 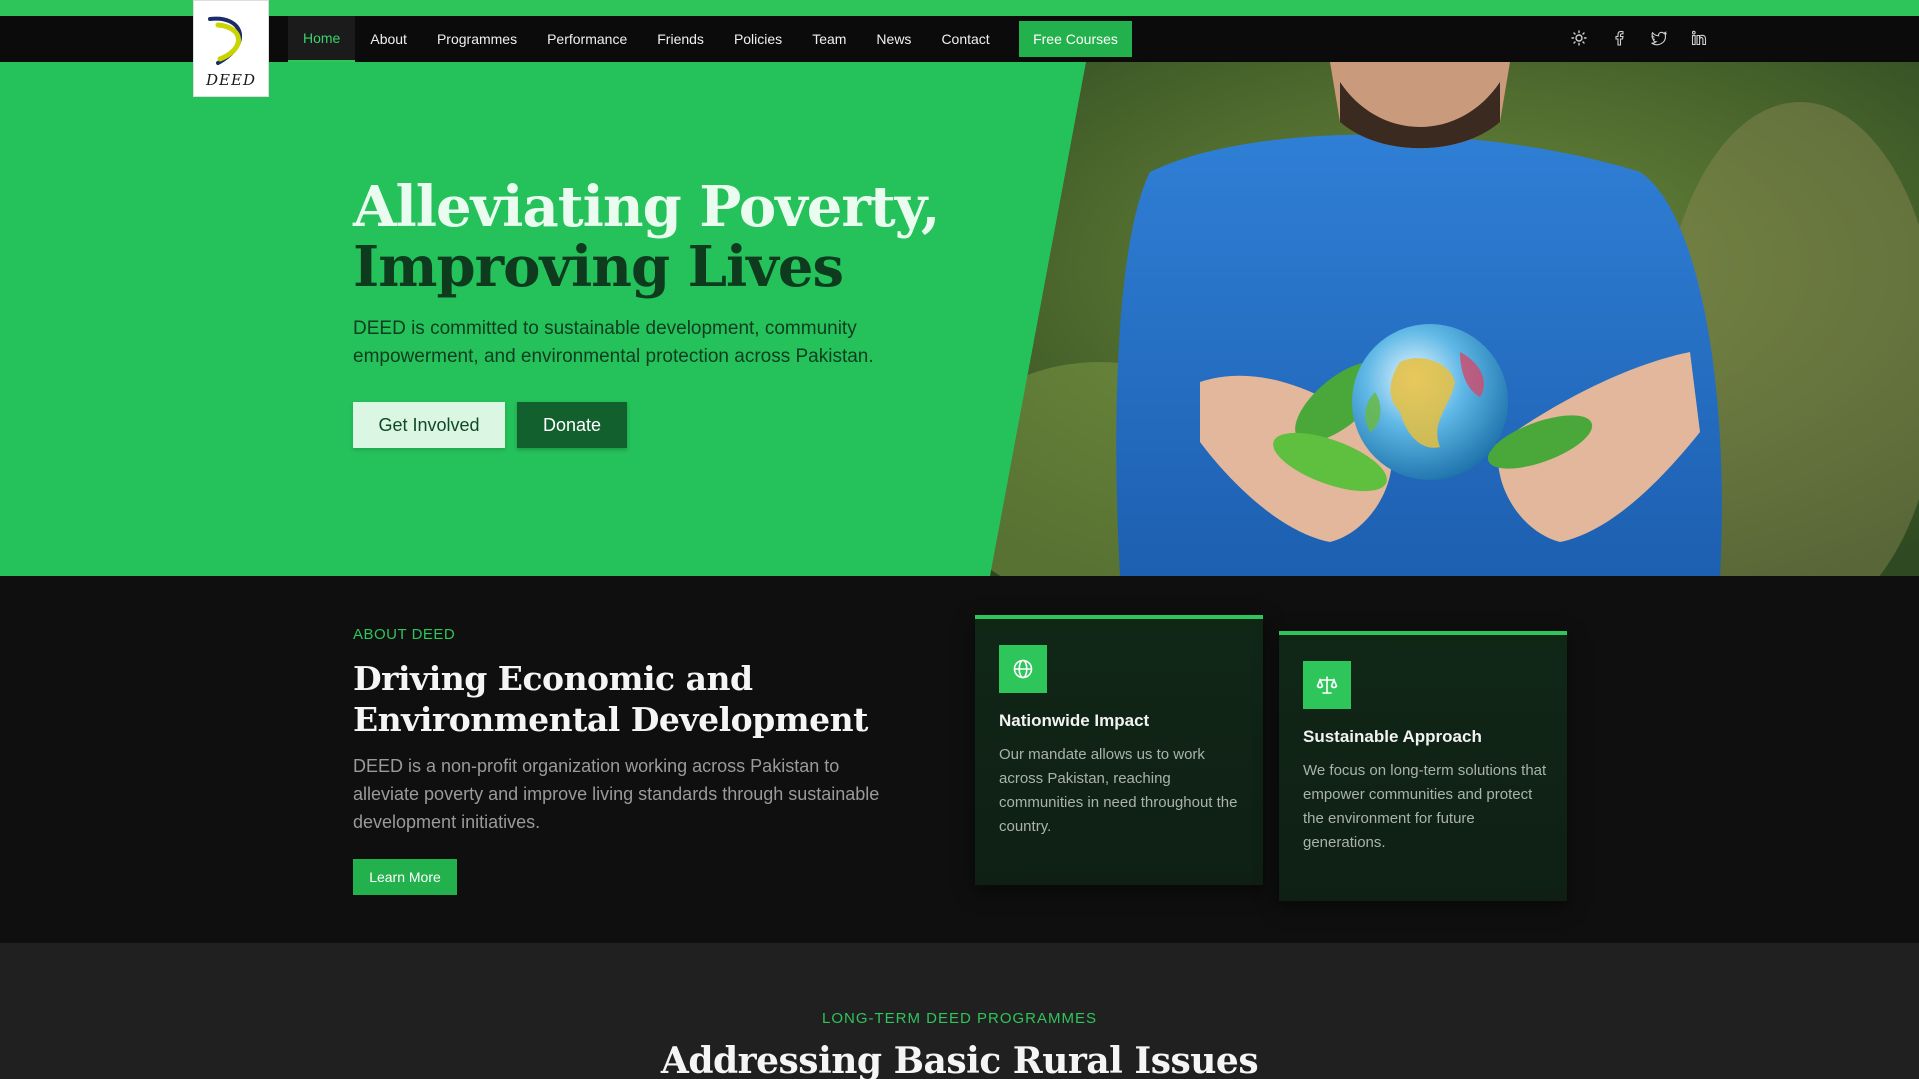 I want to click on nav-item-team: Team, so click(x=829, y=39).